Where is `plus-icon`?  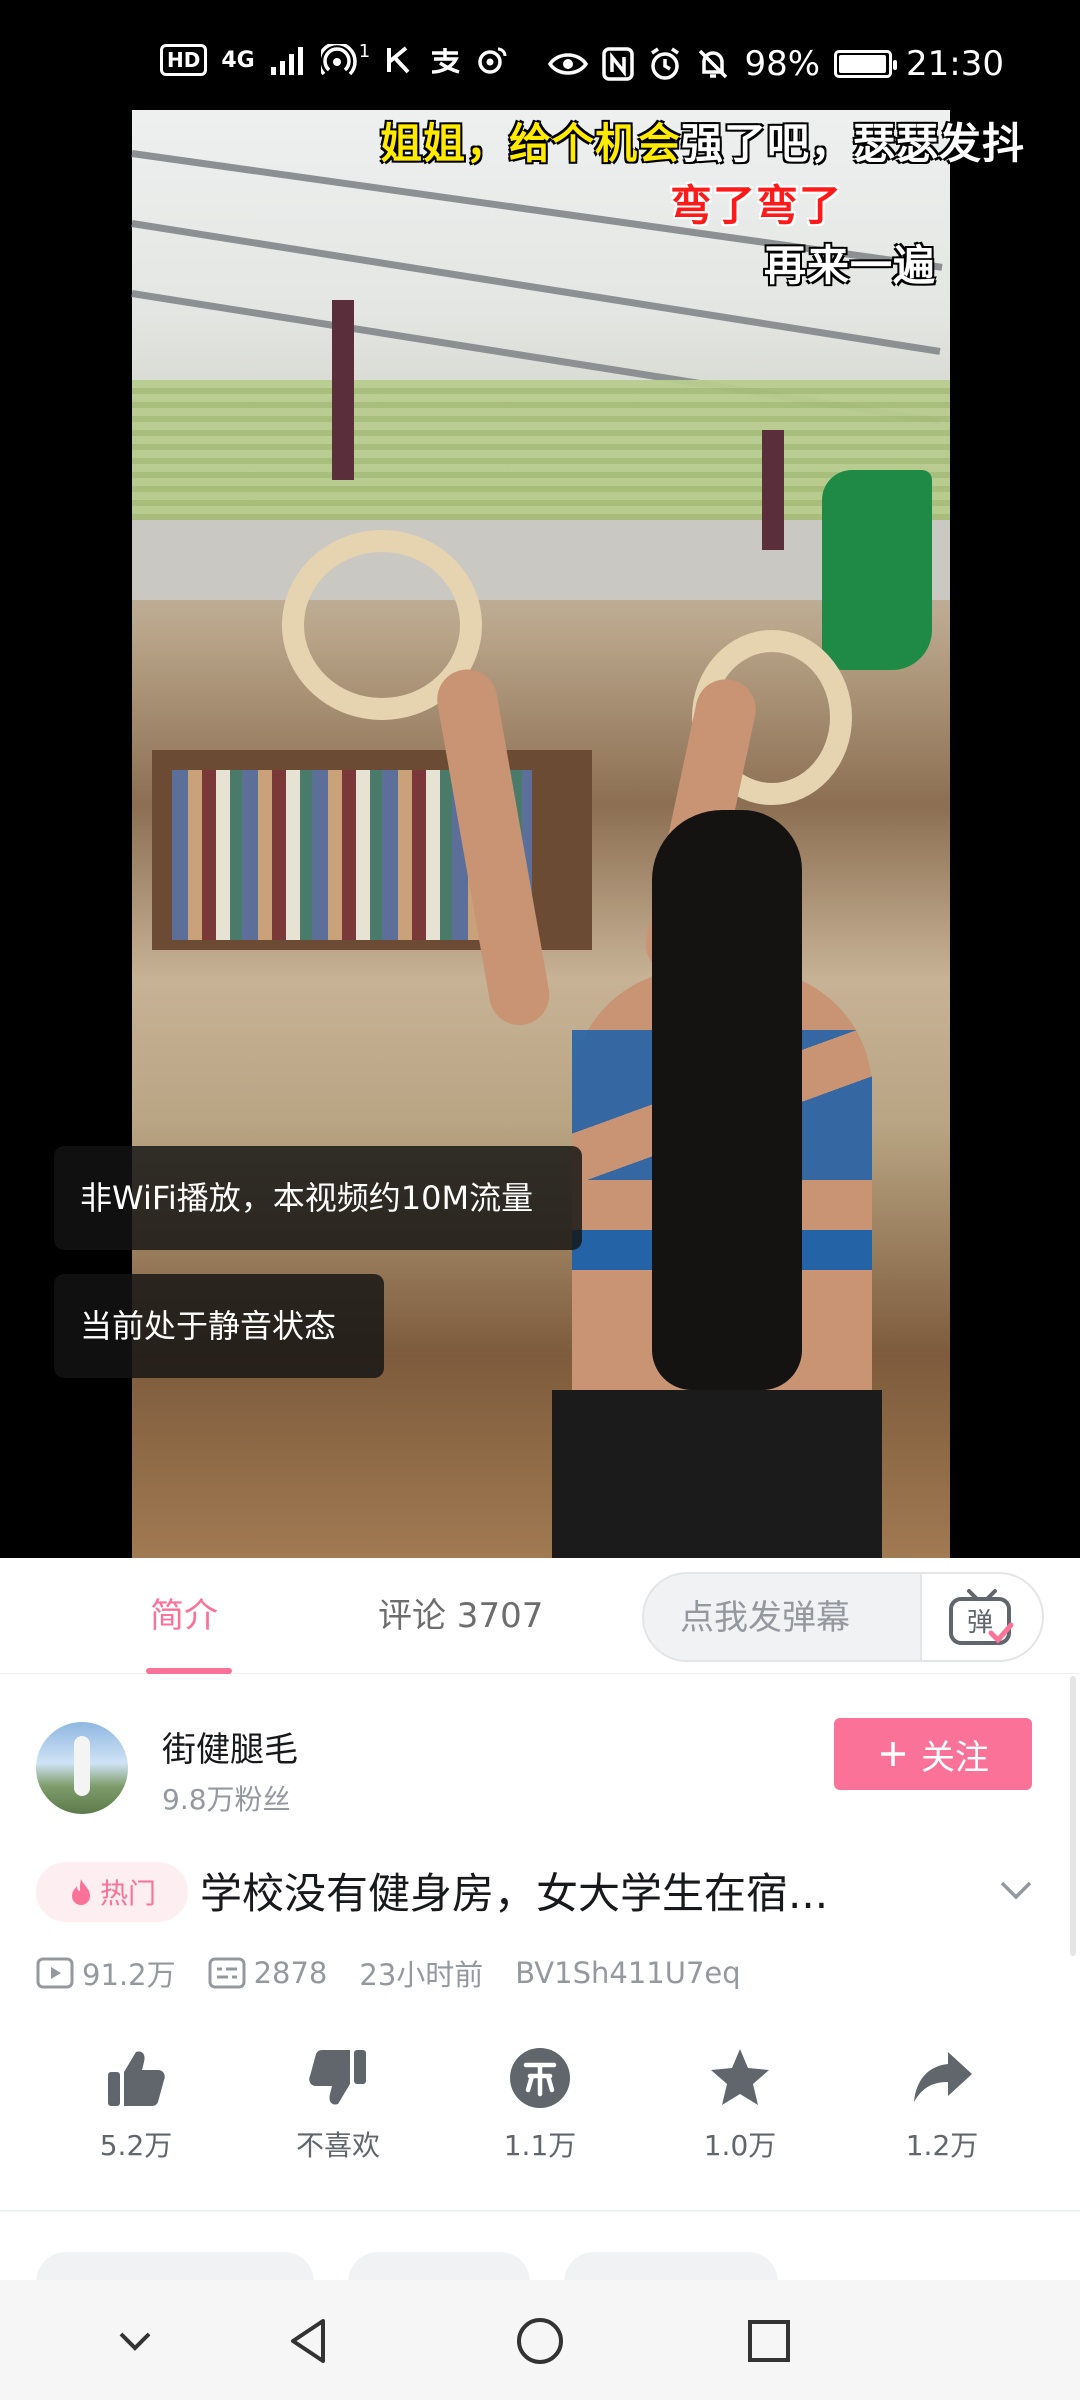 plus-icon is located at coordinates (893, 1754).